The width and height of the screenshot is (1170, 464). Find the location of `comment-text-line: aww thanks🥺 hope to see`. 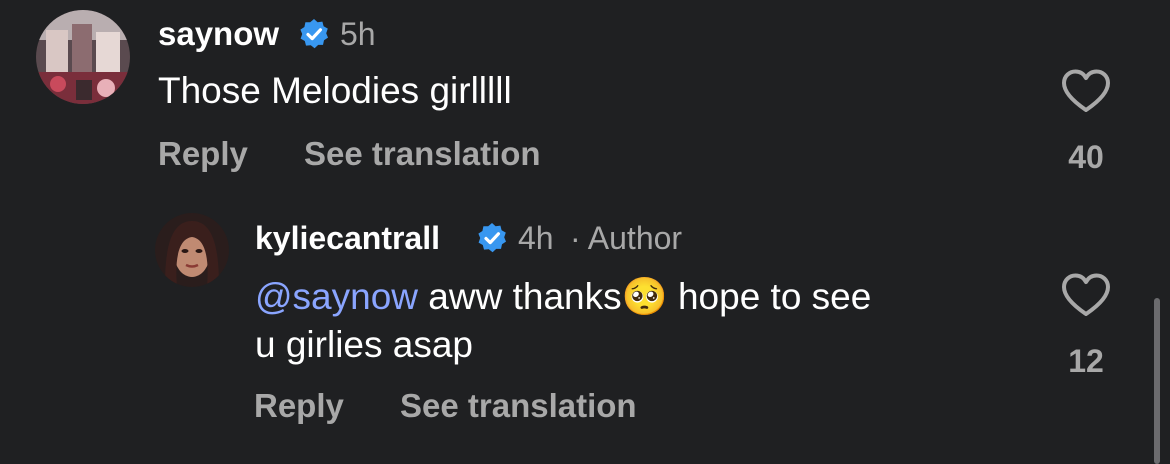

comment-text-line: aww thanks🥺 hope to see is located at coordinates (645, 296).